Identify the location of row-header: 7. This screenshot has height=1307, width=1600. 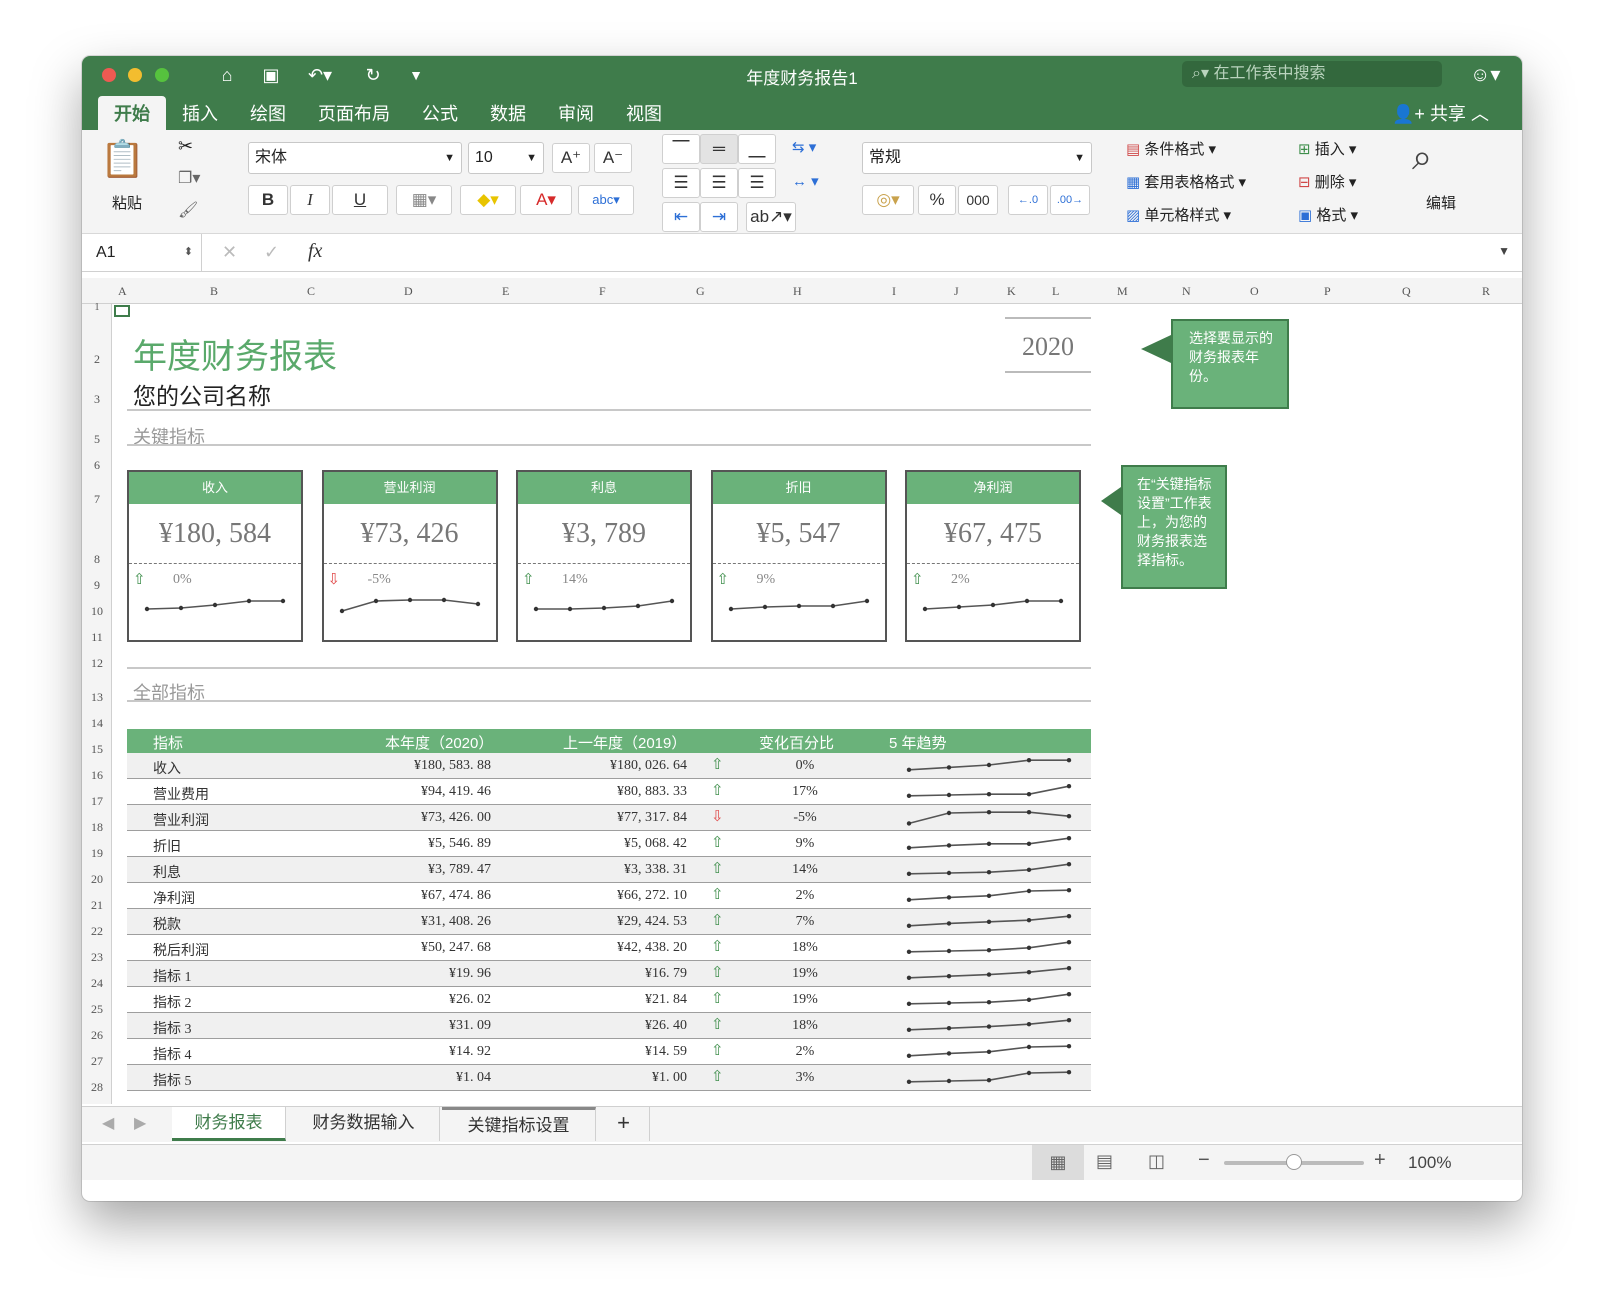
(97, 499).